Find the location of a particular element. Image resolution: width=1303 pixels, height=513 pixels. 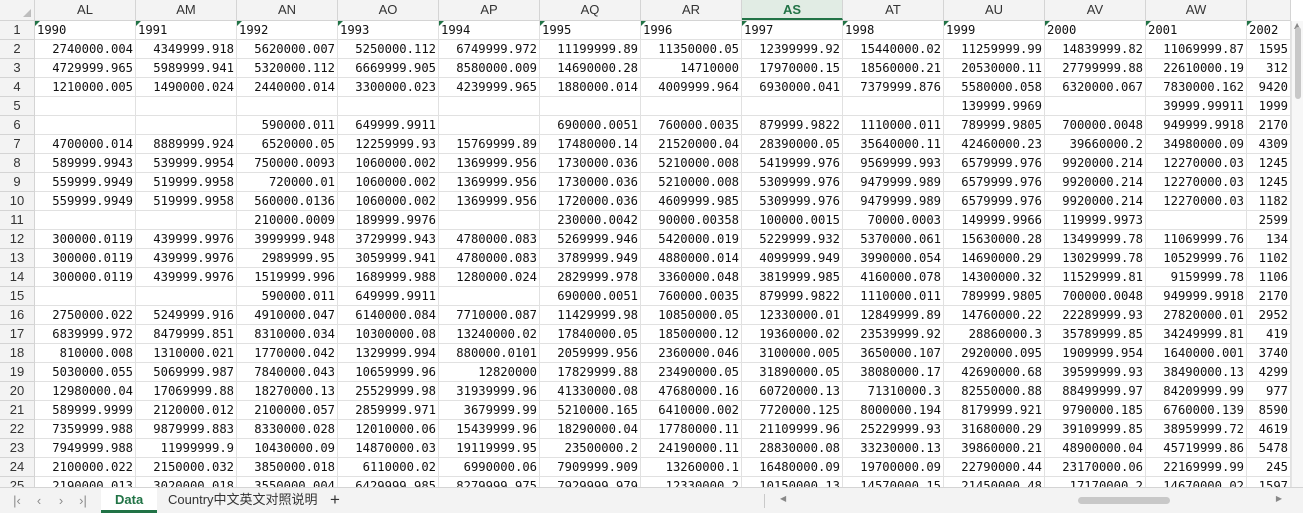

data-cell: 6429999.985 is located at coordinates (388, 482).